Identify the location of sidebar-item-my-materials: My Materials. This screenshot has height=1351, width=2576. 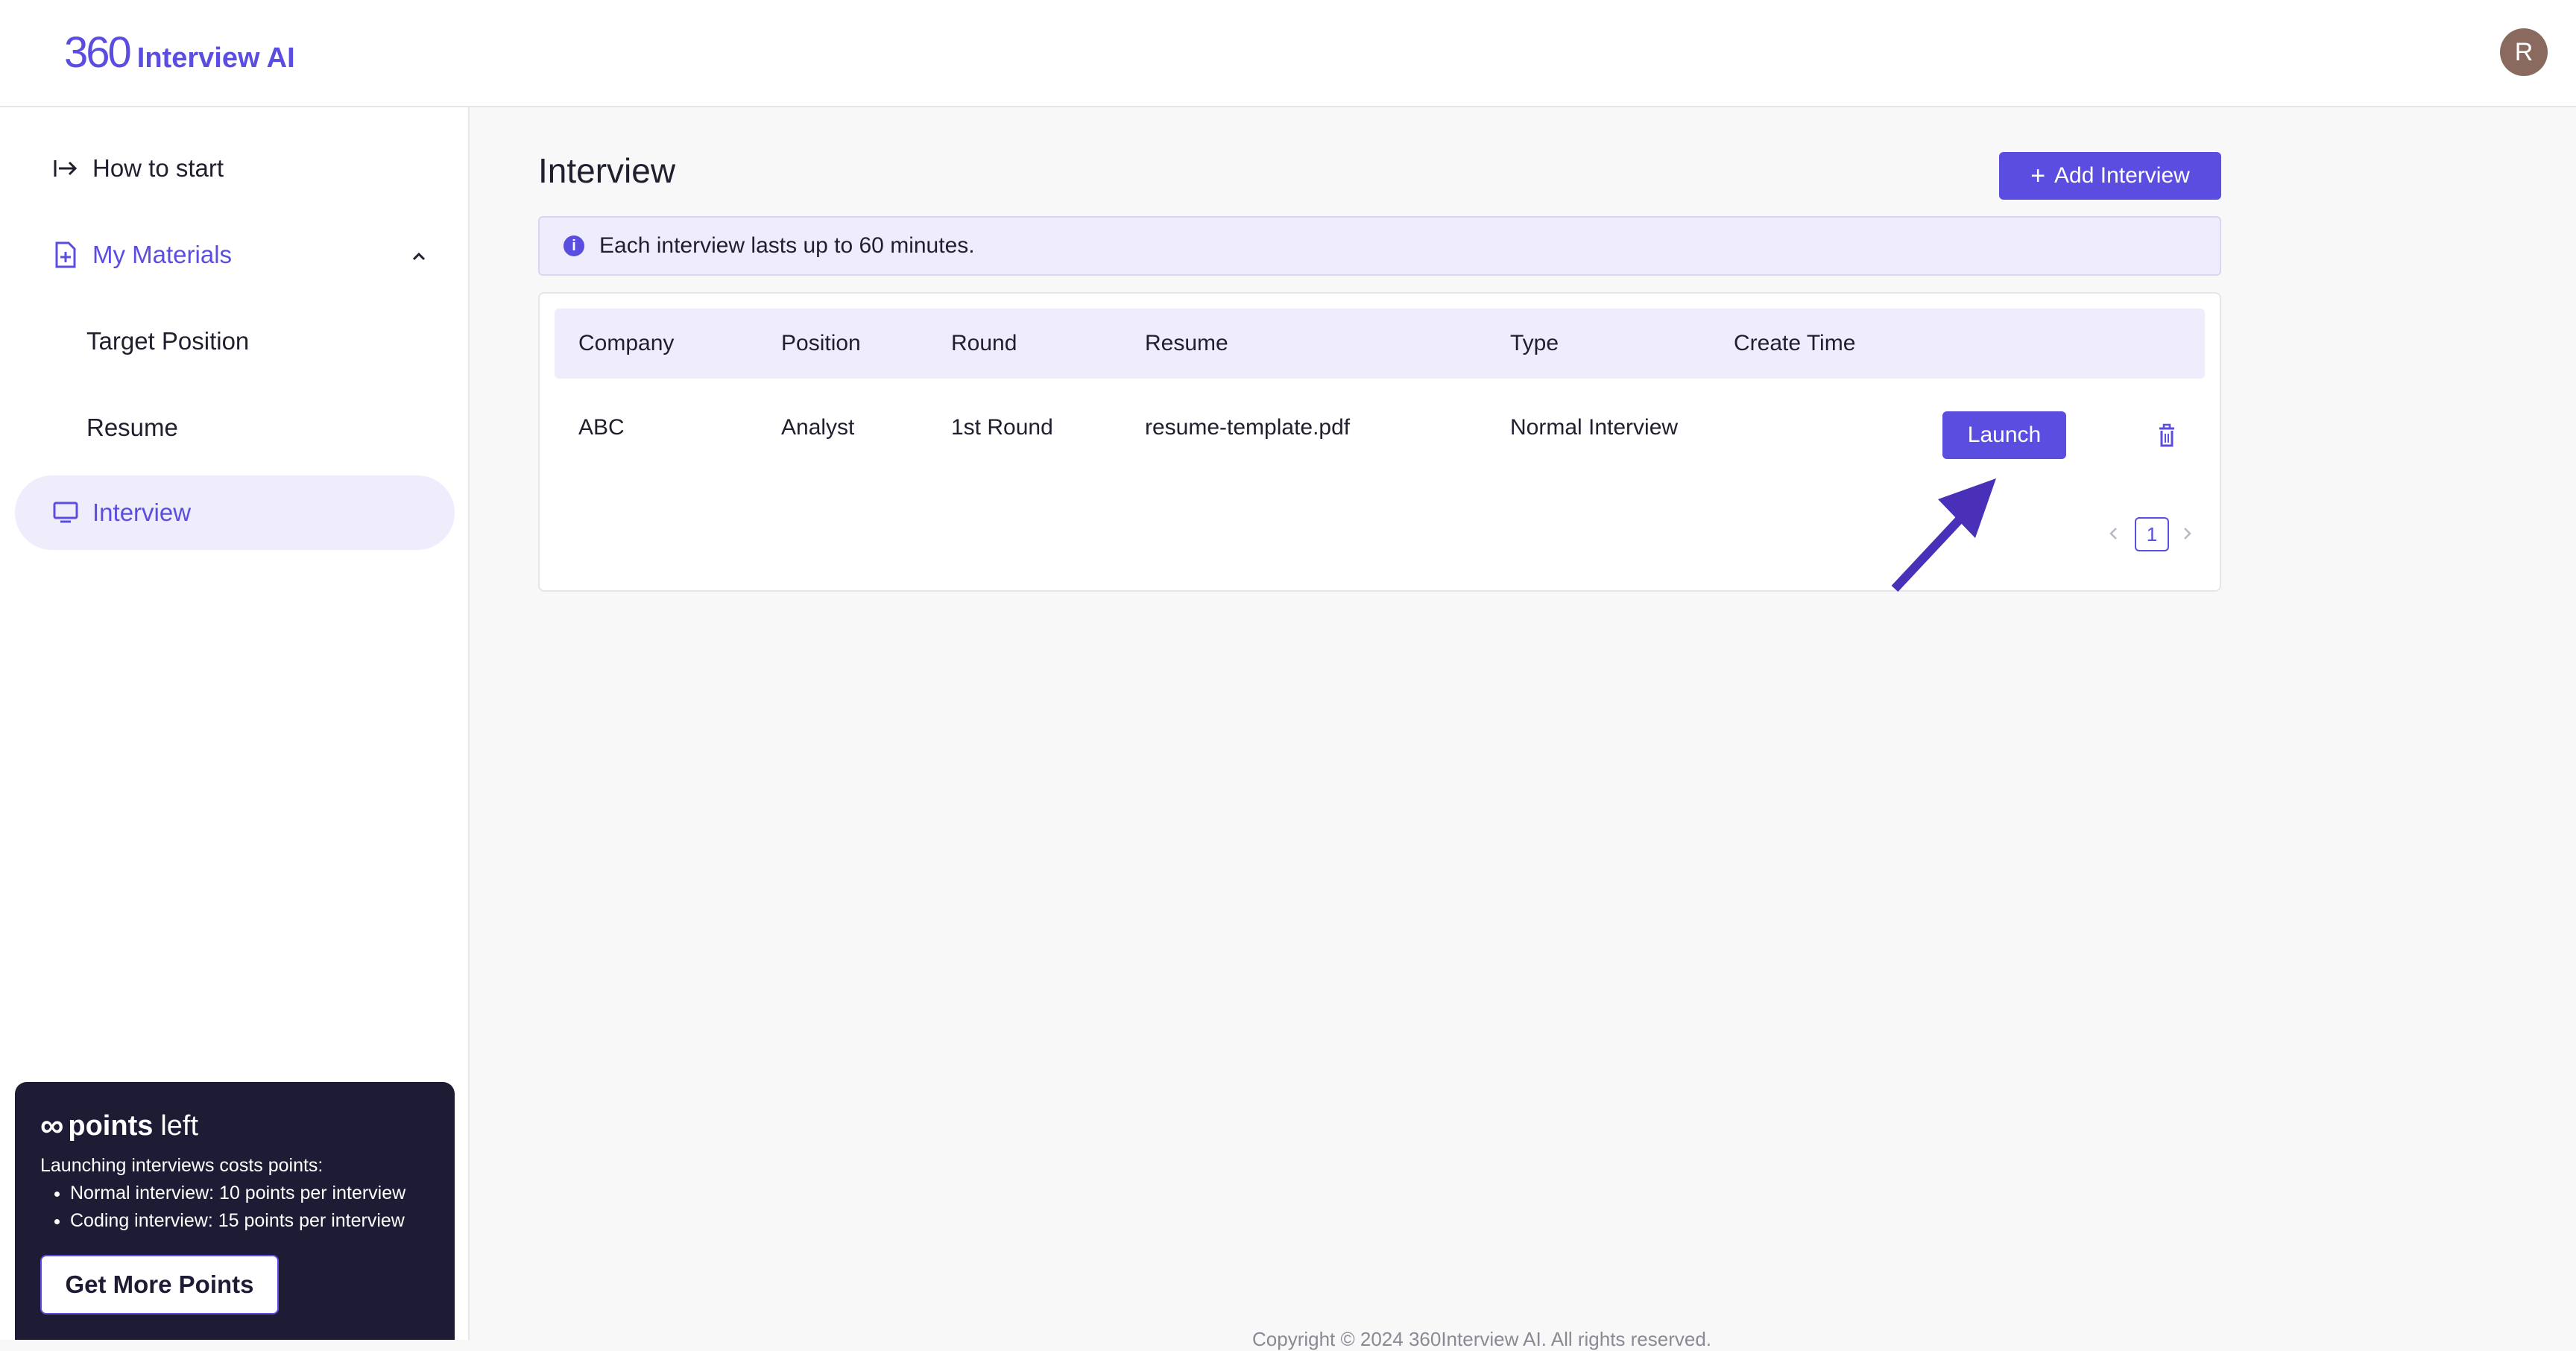
(235, 255).